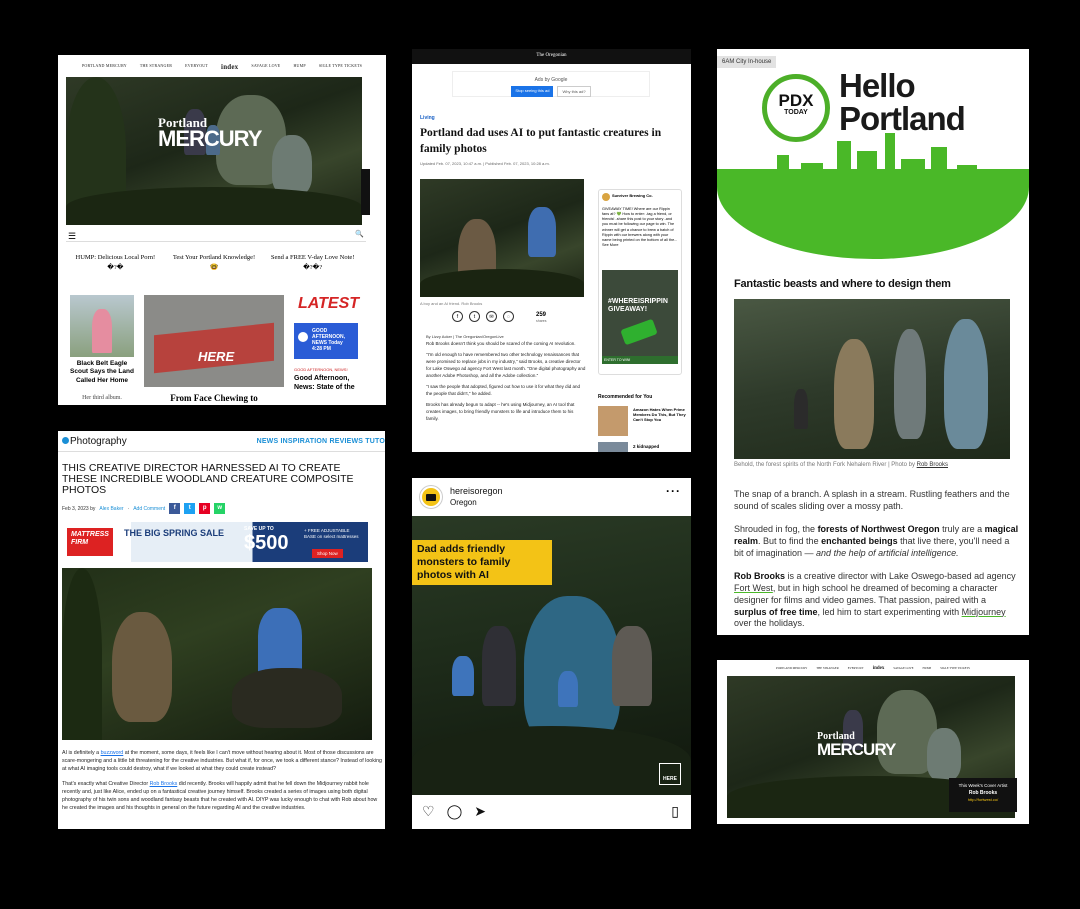 Image resolution: width=1080 pixels, height=909 pixels. Describe the element at coordinates (312, 263) in the screenshot. I see `teaser-link: Send a FREE V-day Love Note! �?�?` at that location.